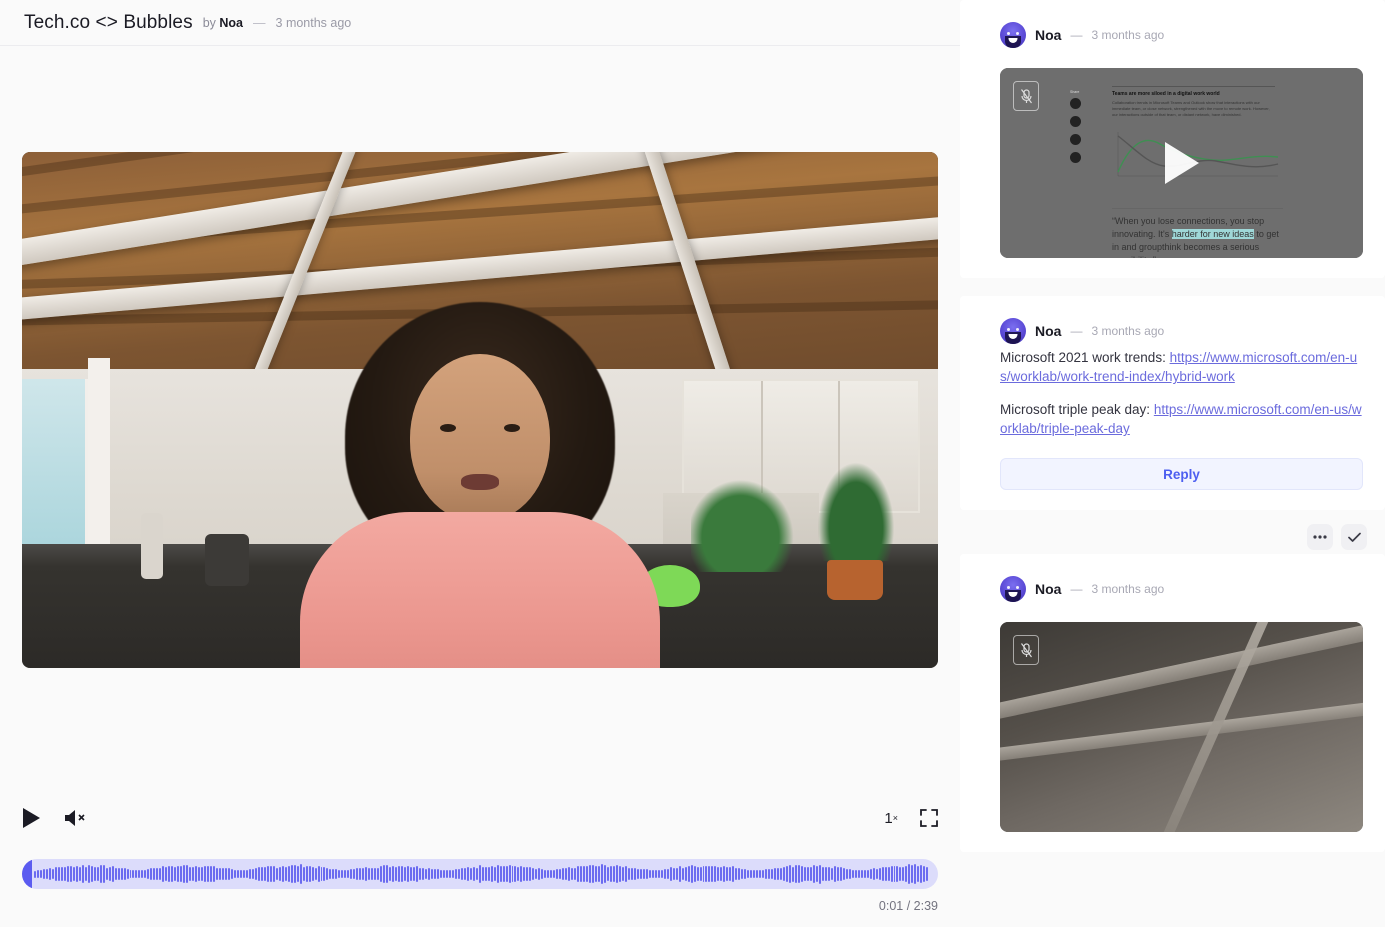 The image size is (1385, 927). What do you see at coordinates (479, 589) in the screenshot?
I see `shirt` at bounding box center [479, 589].